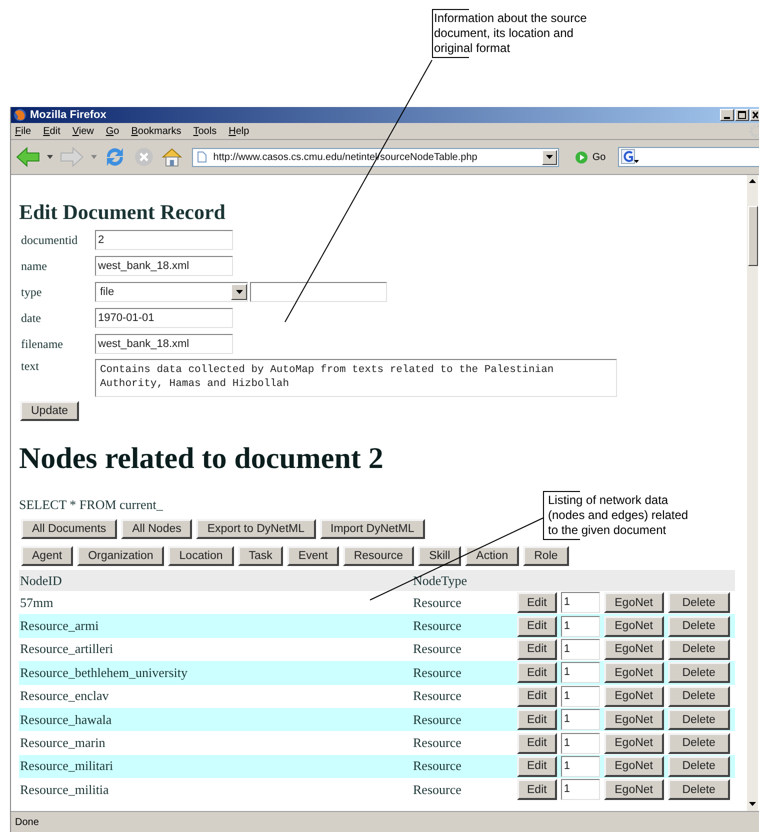  I want to click on dropdown-icon, so click(49, 157).